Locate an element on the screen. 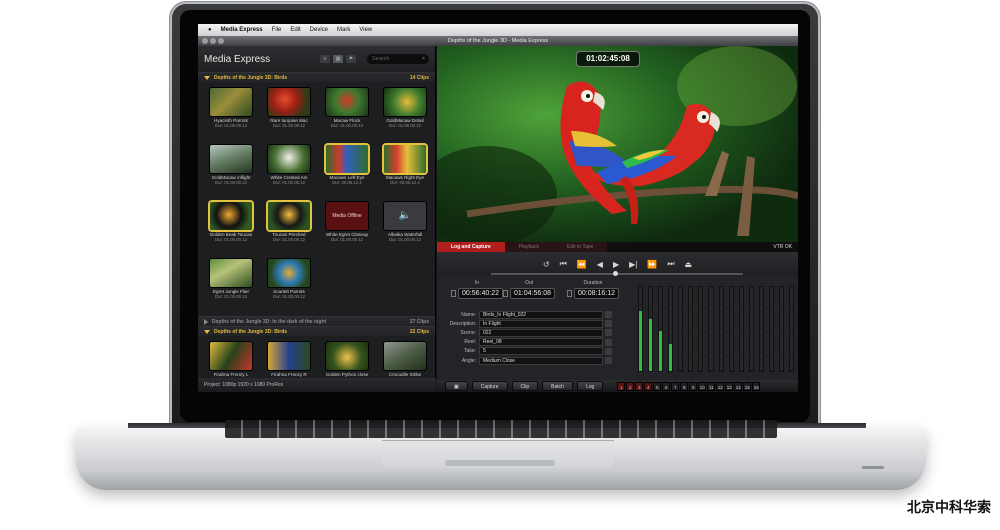  log-button: Log is located at coordinates (590, 386).